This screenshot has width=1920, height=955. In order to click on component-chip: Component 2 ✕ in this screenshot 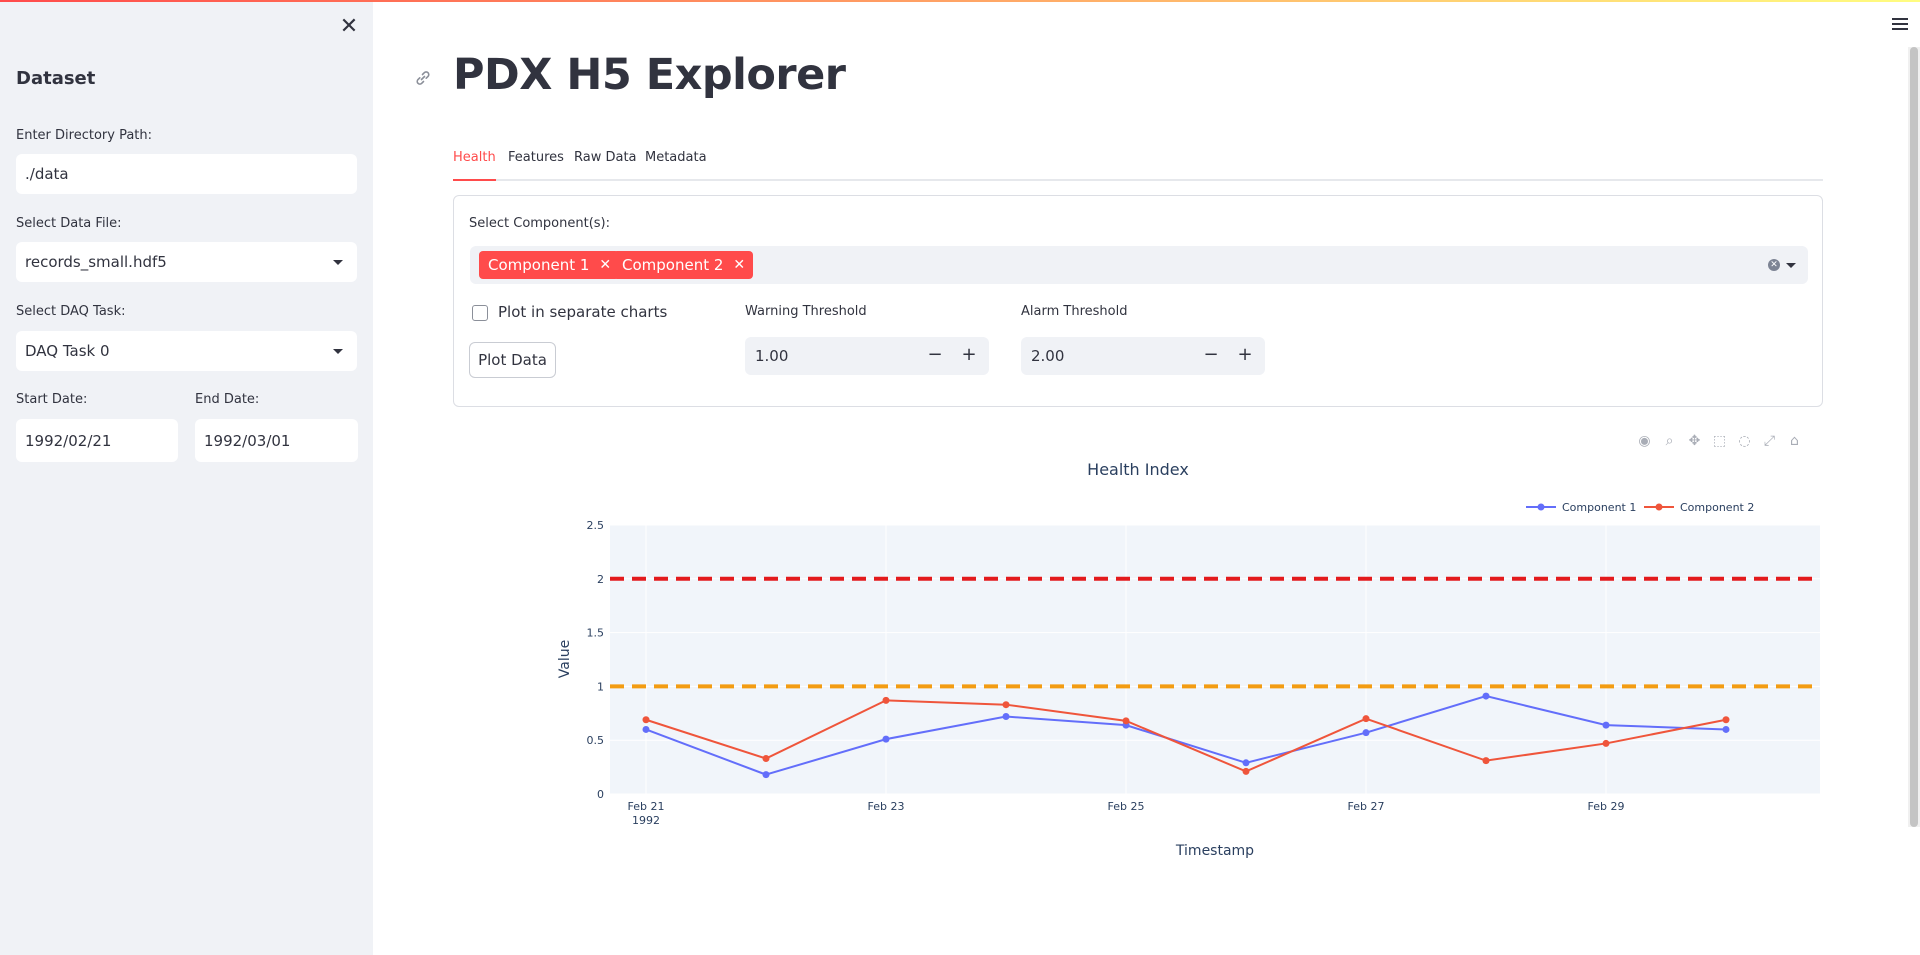, I will do `click(683, 265)`.